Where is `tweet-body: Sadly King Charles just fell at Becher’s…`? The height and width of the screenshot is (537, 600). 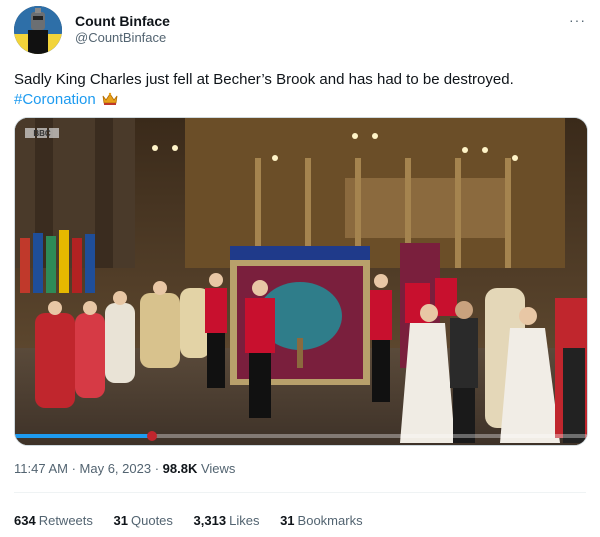
tweet-body: Sadly King Charles just fell at Becher’s… is located at coordinates (300, 91).